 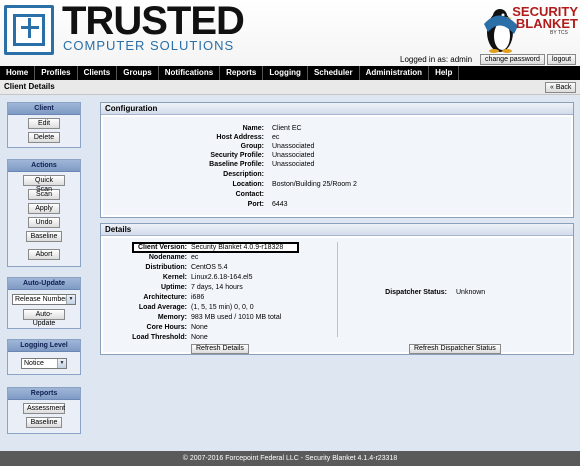 I want to click on config-label: Group:, so click(x=252, y=146).